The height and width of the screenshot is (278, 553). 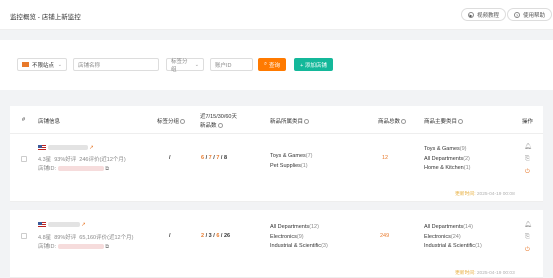 I want to click on play-icon: ▶, so click(x=471, y=14).